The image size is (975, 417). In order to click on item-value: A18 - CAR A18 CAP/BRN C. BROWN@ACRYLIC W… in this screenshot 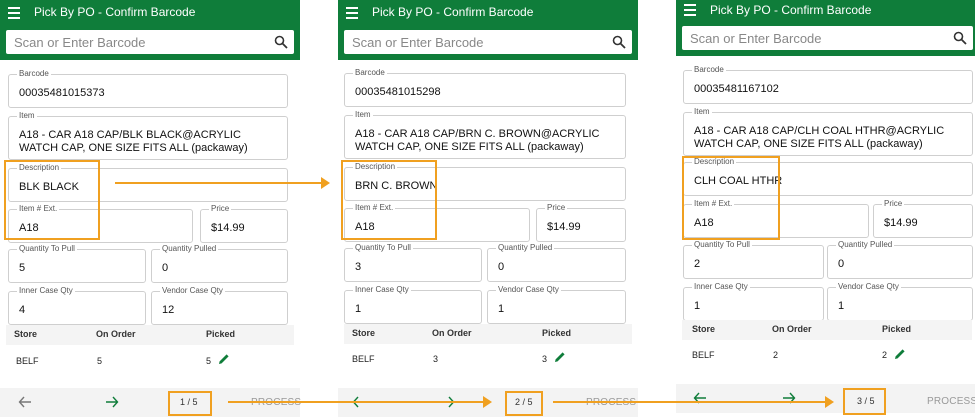, I will do `click(477, 140)`.